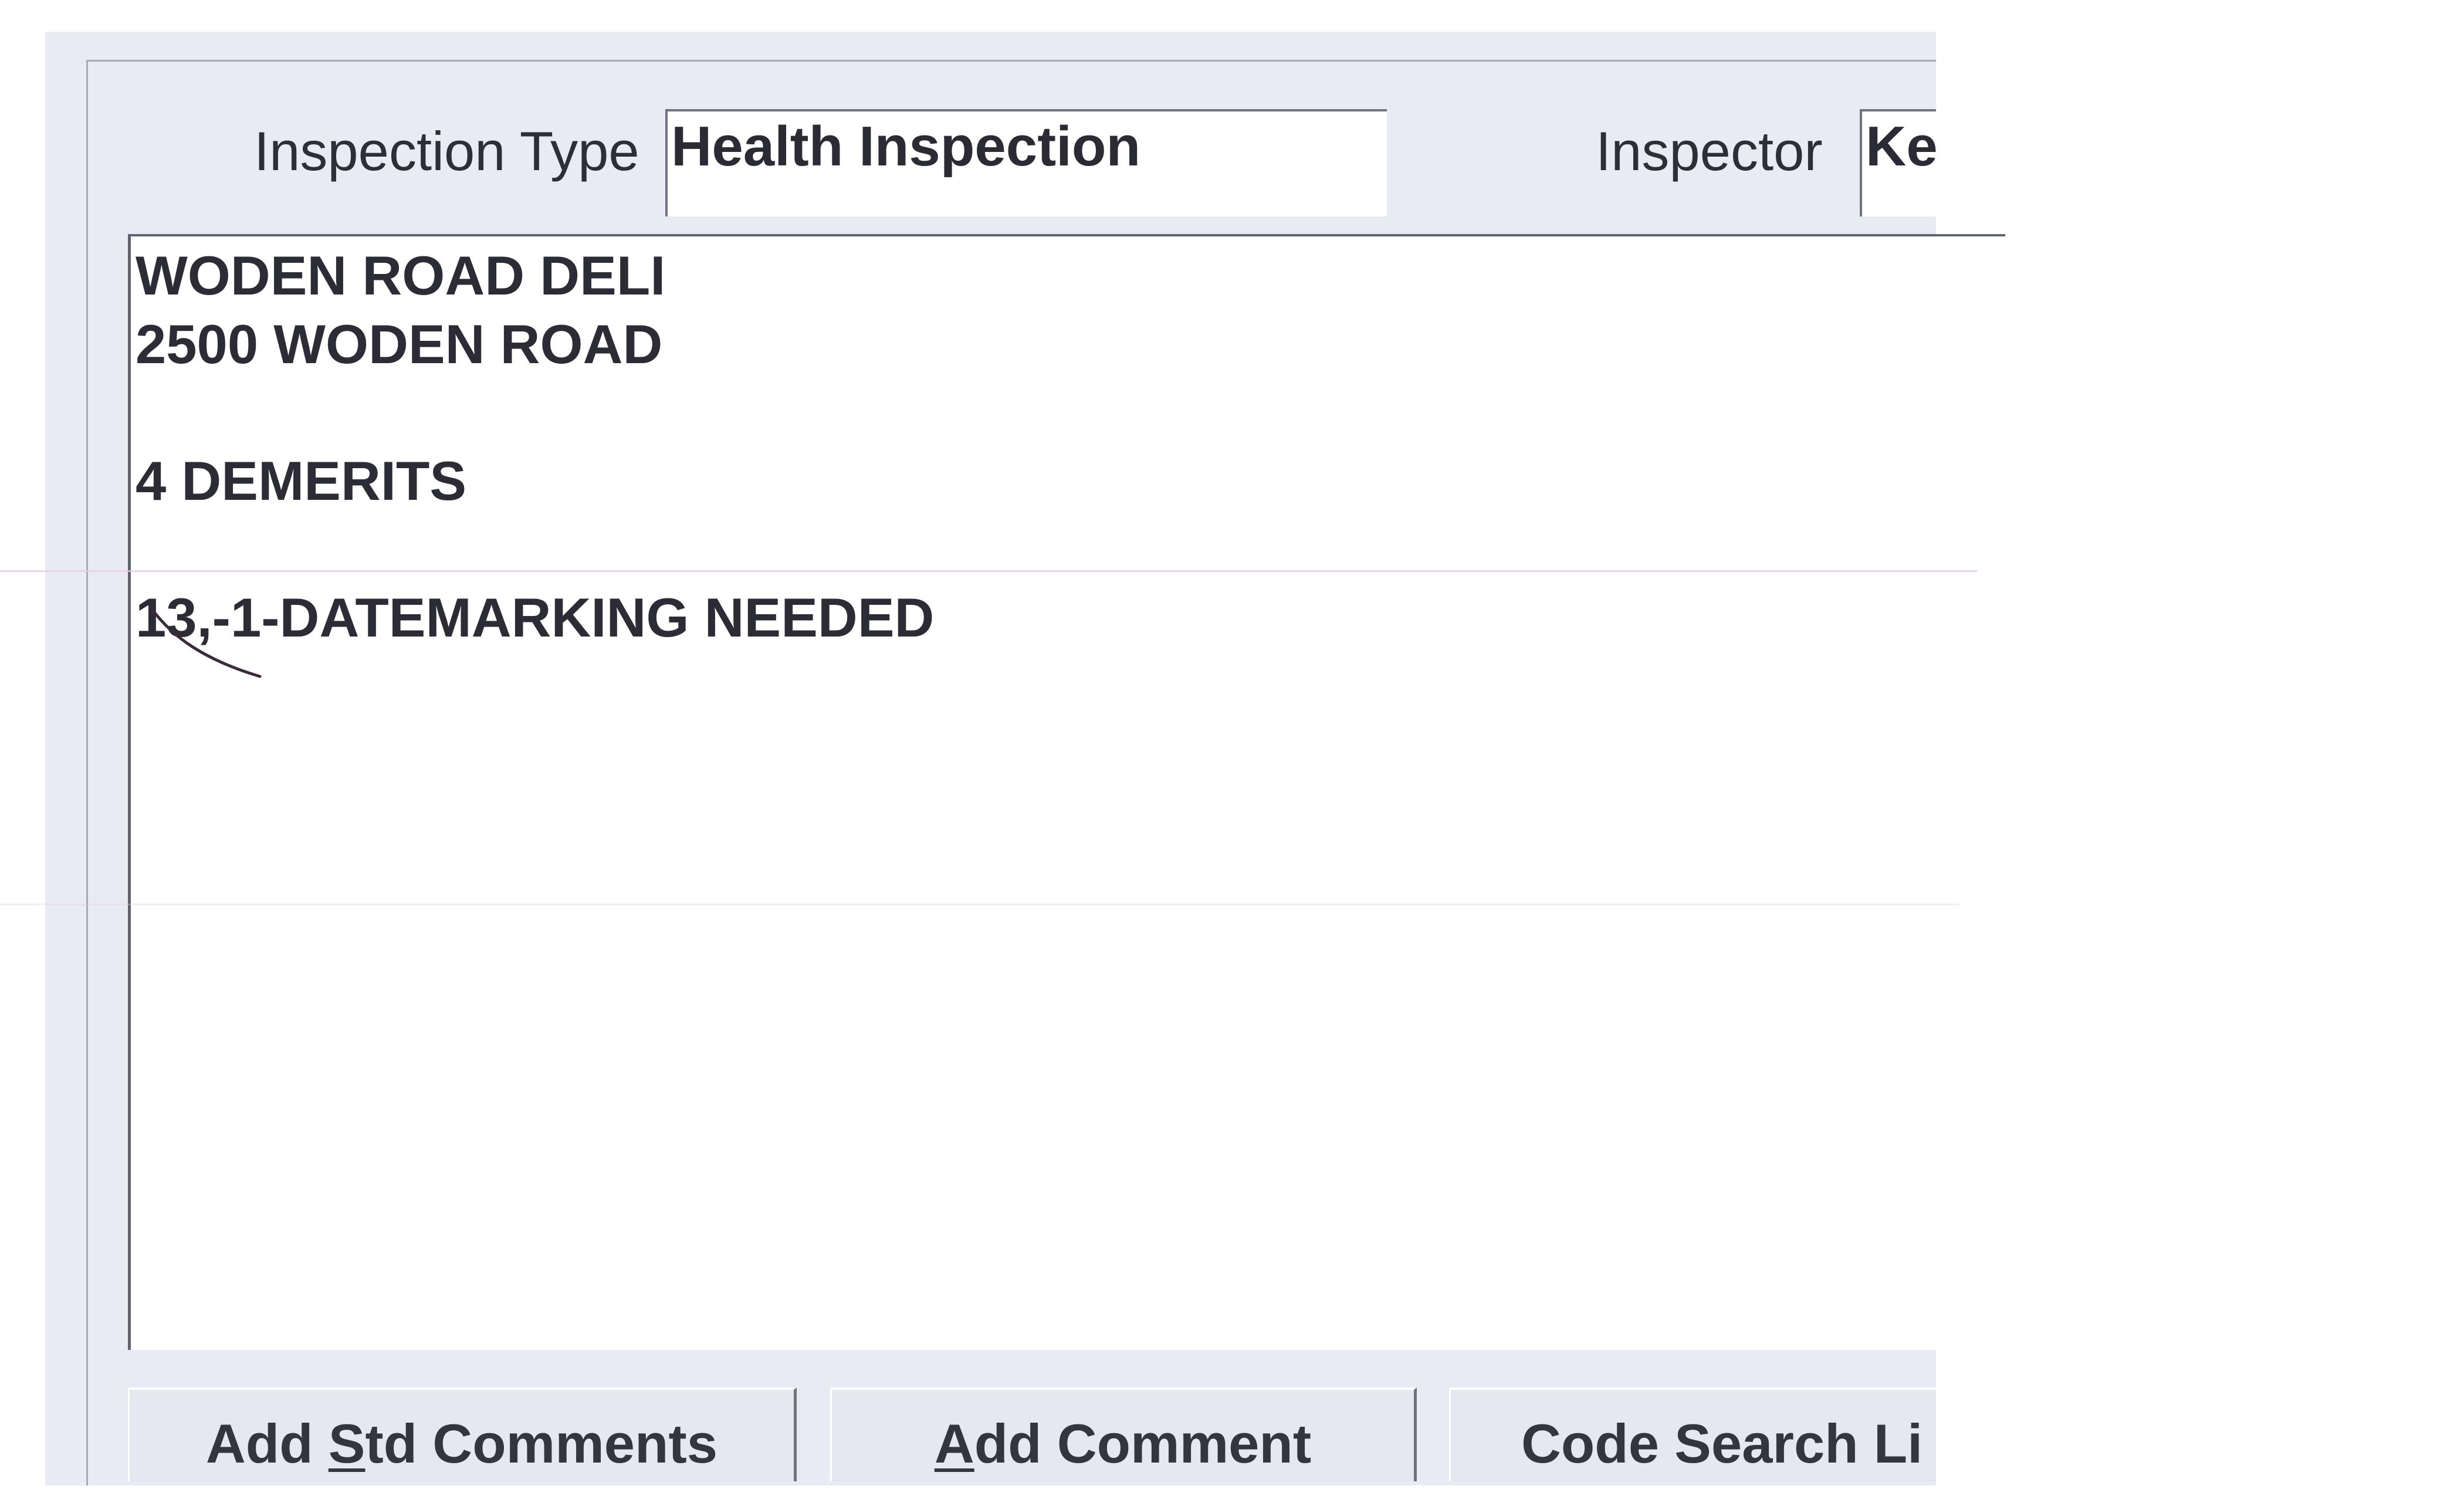  Describe the element at coordinates (446, 151) in the screenshot. I see `inspection-type-label: Inspection Type` at that location.